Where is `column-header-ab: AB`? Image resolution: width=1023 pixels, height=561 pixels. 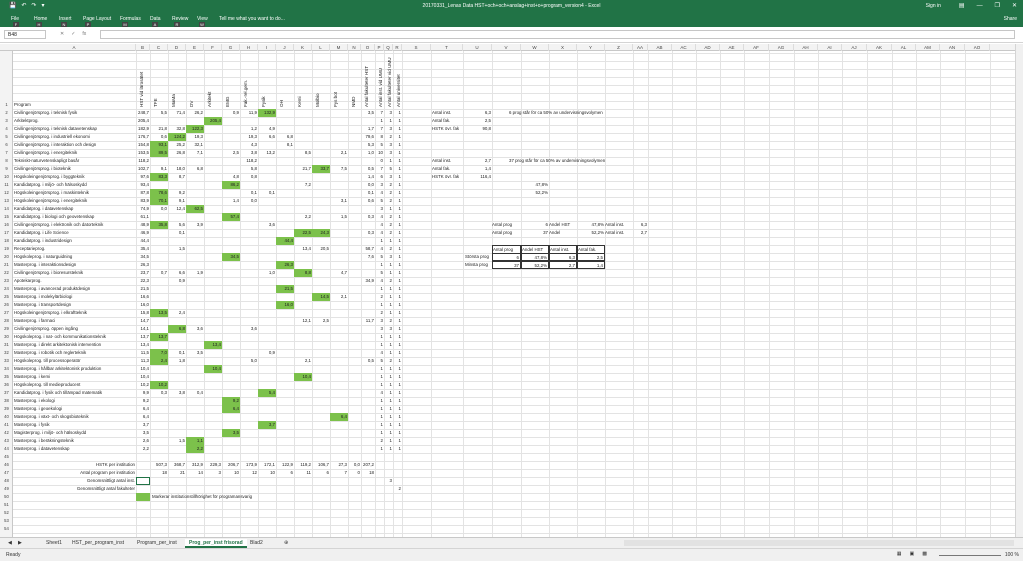 column-header-ab: AB is located at coordinates (660, 47).